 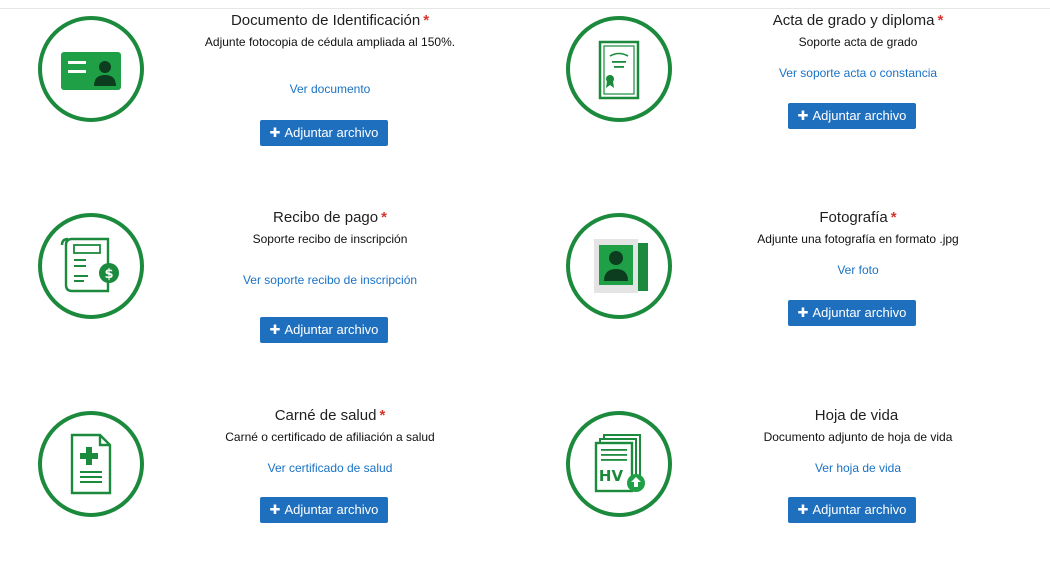 I want to click on document-title: Carné de salud *, so click(x=330, y=415).